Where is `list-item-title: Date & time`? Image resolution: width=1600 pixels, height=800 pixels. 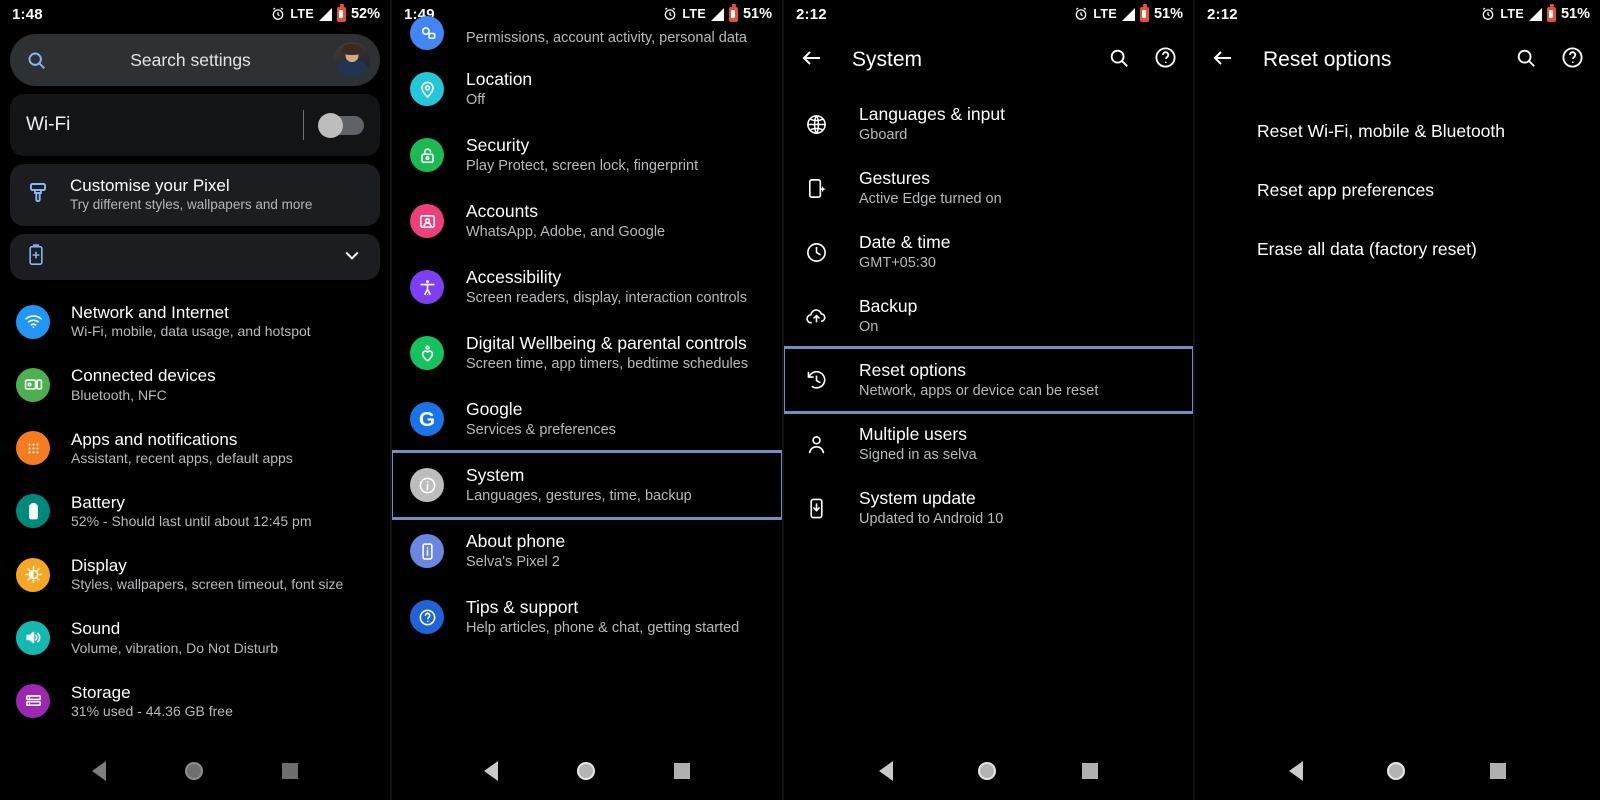
list-item-title: Date & time is located at coordinates (905, 242).